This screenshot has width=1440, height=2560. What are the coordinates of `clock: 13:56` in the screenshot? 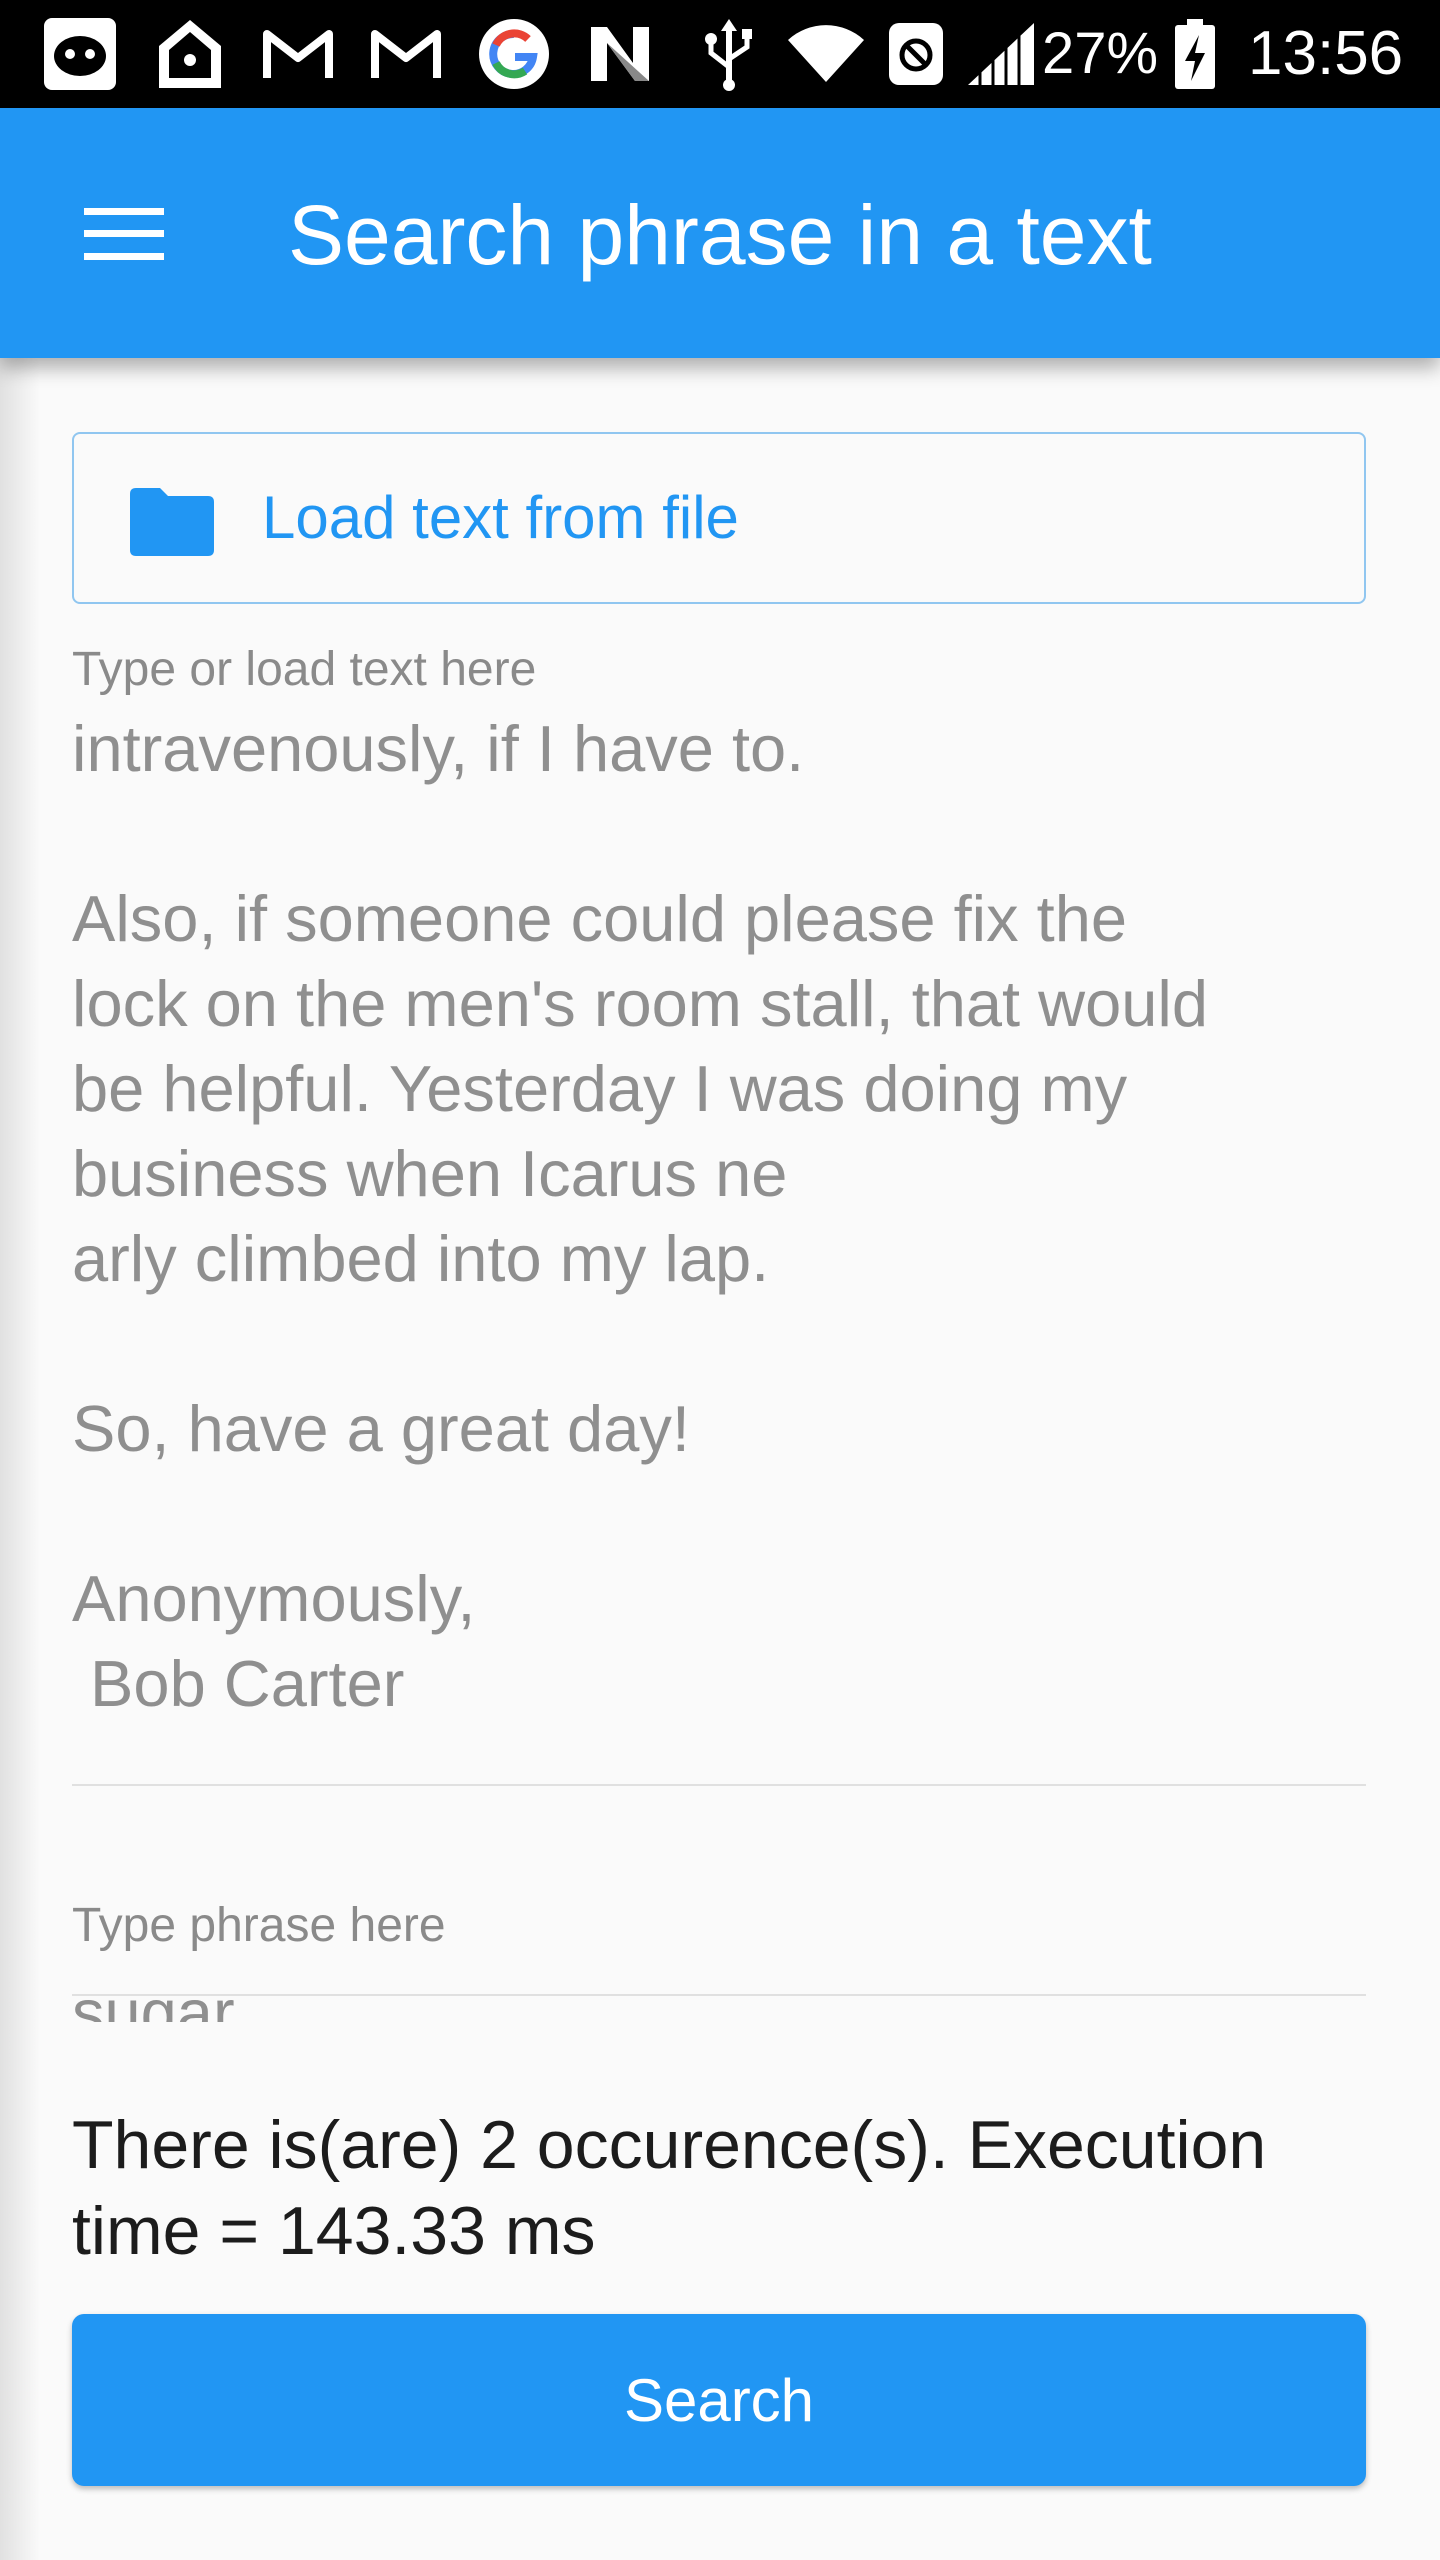 It's located at (1326, 53).